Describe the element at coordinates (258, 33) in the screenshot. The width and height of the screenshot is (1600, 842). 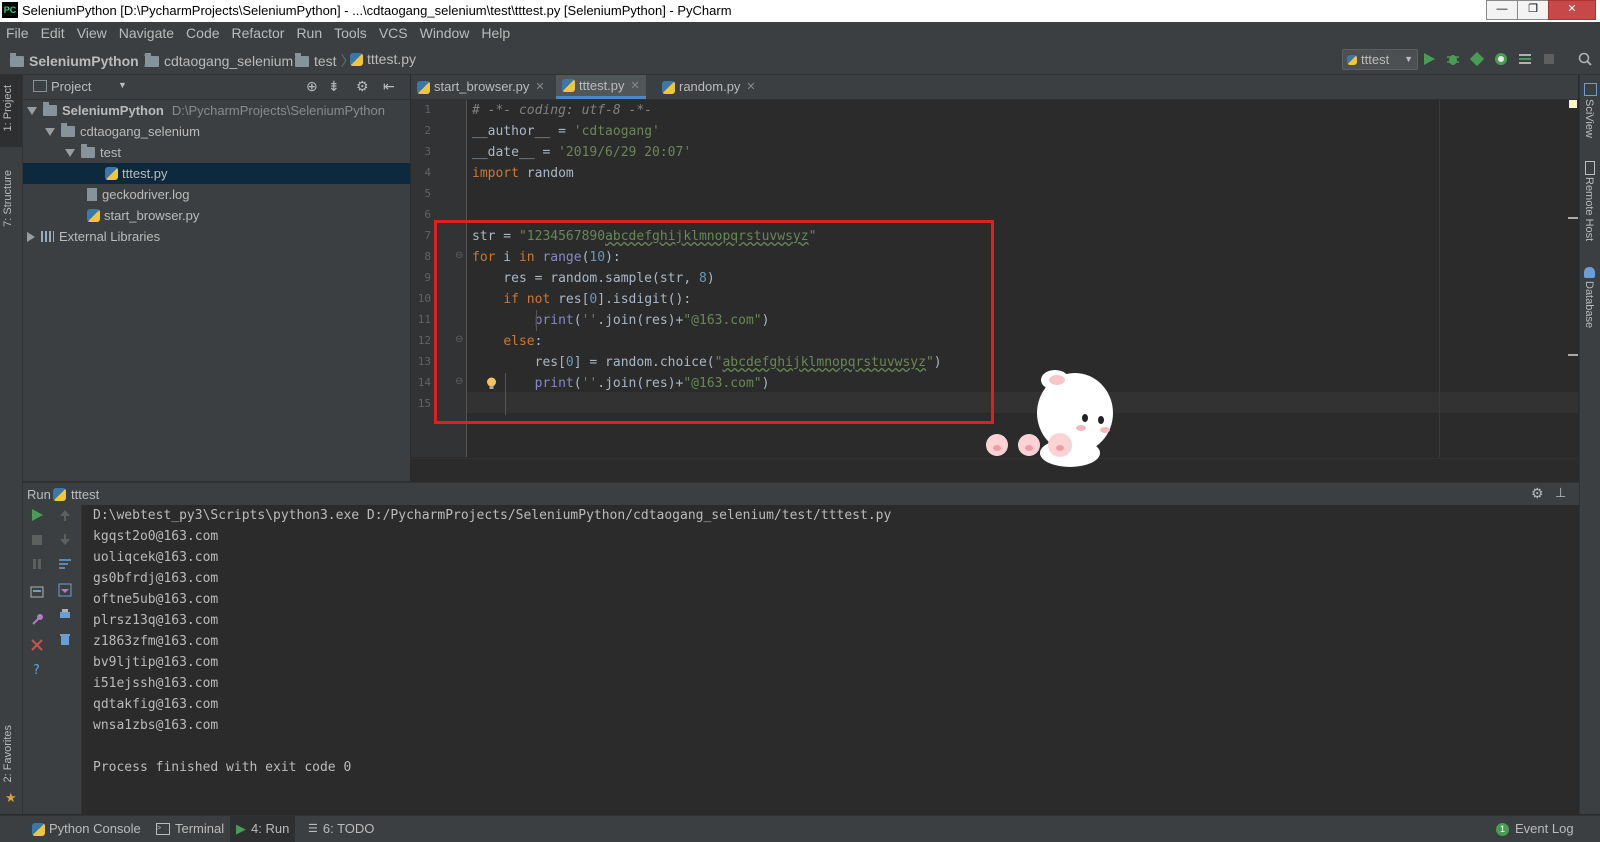
I see `menu-refactor: Refactor` at that location.